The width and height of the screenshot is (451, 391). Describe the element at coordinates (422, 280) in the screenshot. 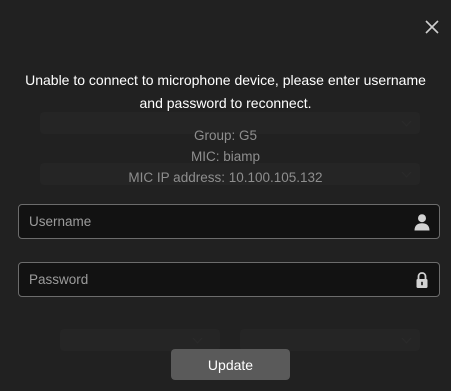

I see `lock-icon` at that location.